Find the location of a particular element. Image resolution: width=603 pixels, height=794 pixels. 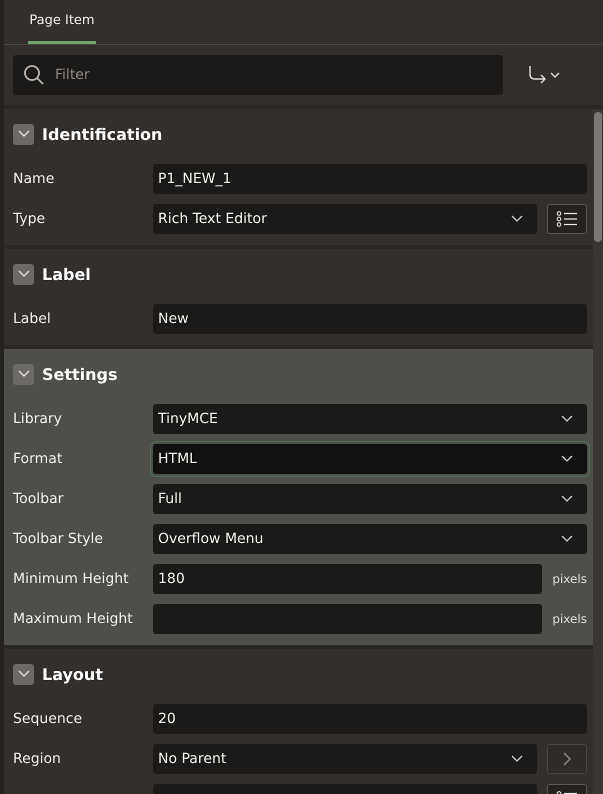

input-field: 20 is located at coordinates (370, 719).